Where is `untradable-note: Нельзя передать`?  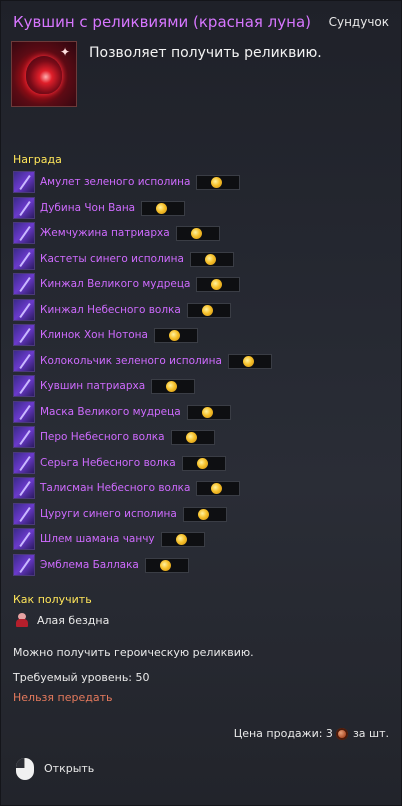 untradable-note: Нельзя передать is located at coordinates (63, 697).